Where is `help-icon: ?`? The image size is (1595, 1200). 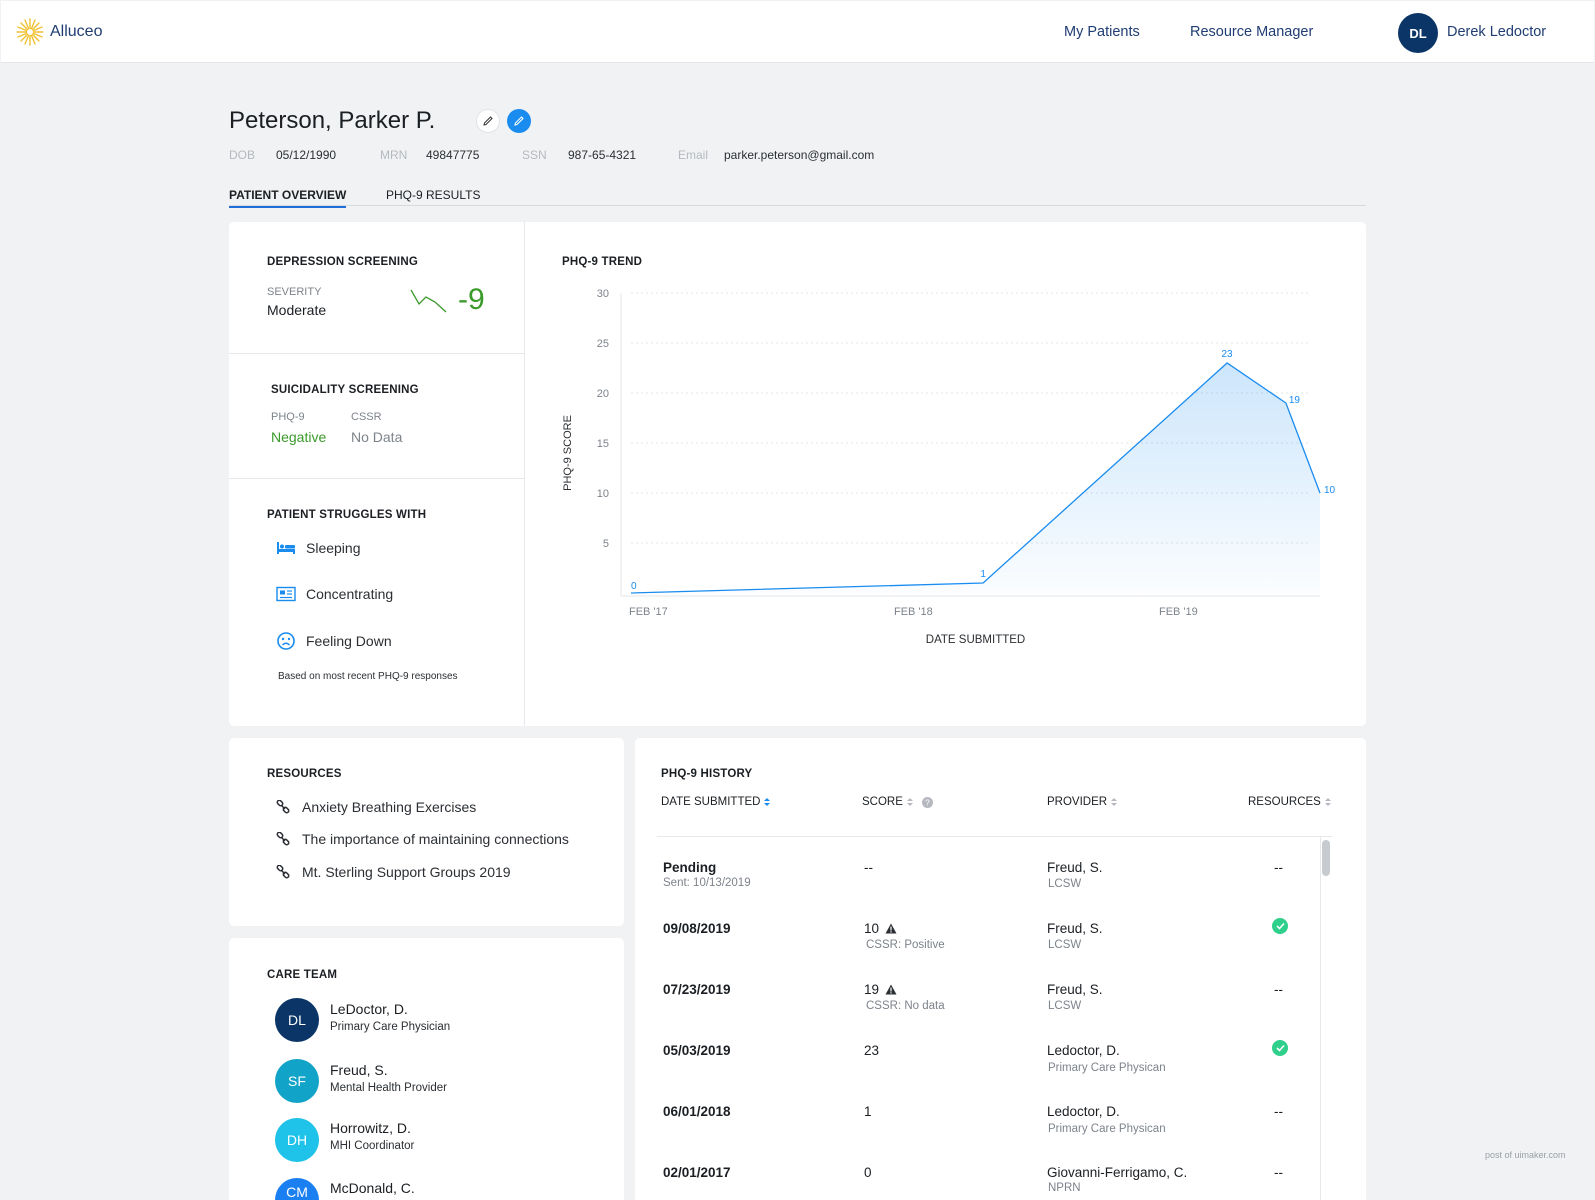
help-icon: ? is located at coordinates (927, 802).